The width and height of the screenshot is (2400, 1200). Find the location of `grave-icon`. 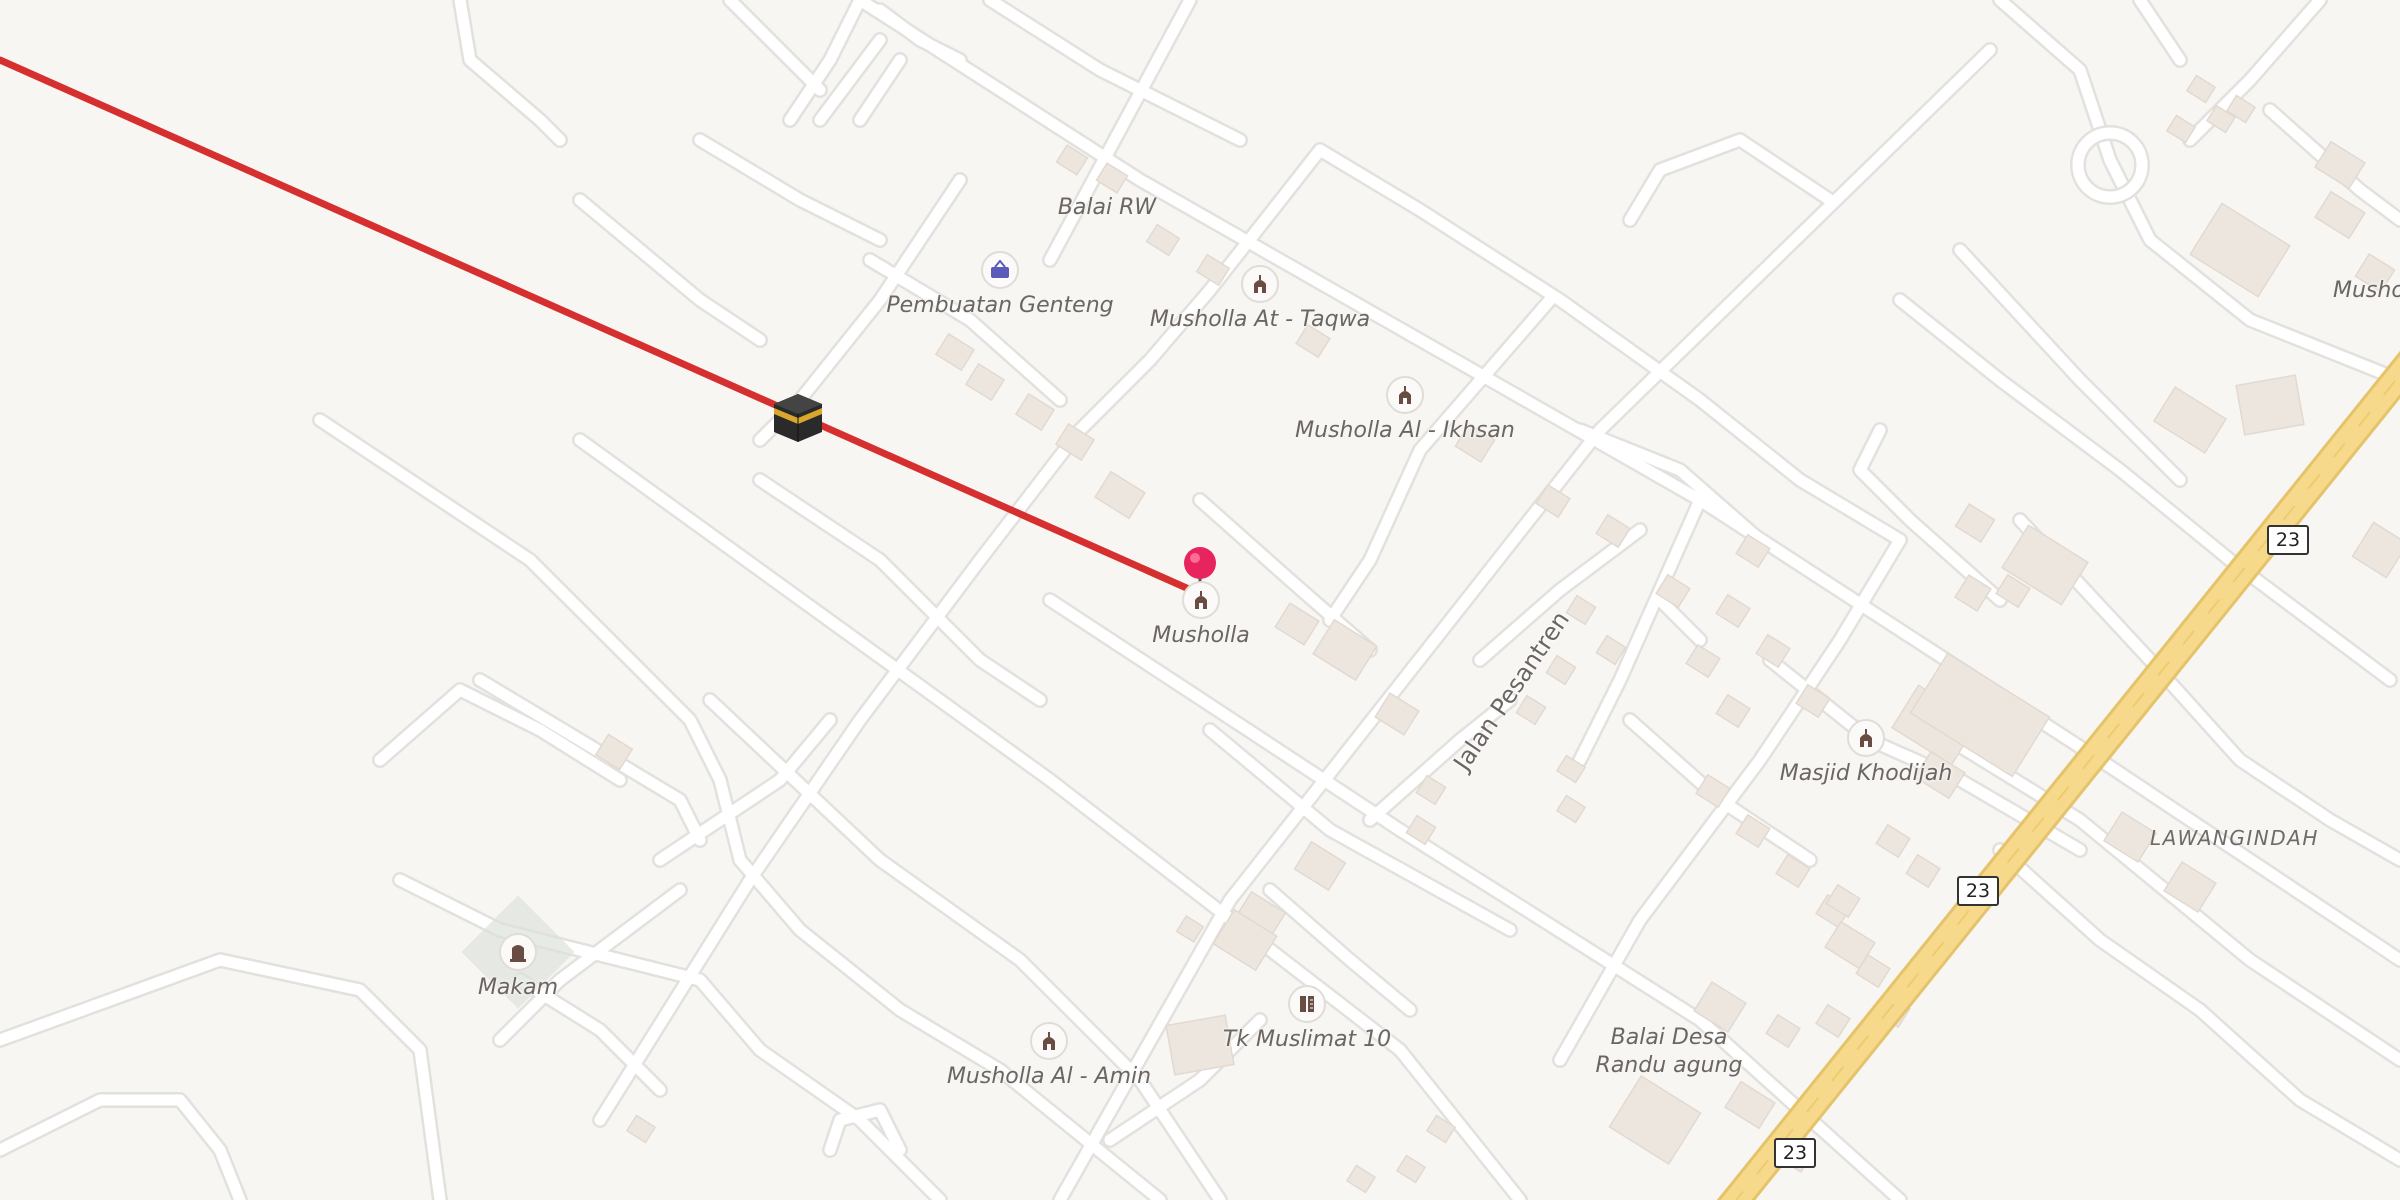

grave-icon is located at coordinates (518, 952).